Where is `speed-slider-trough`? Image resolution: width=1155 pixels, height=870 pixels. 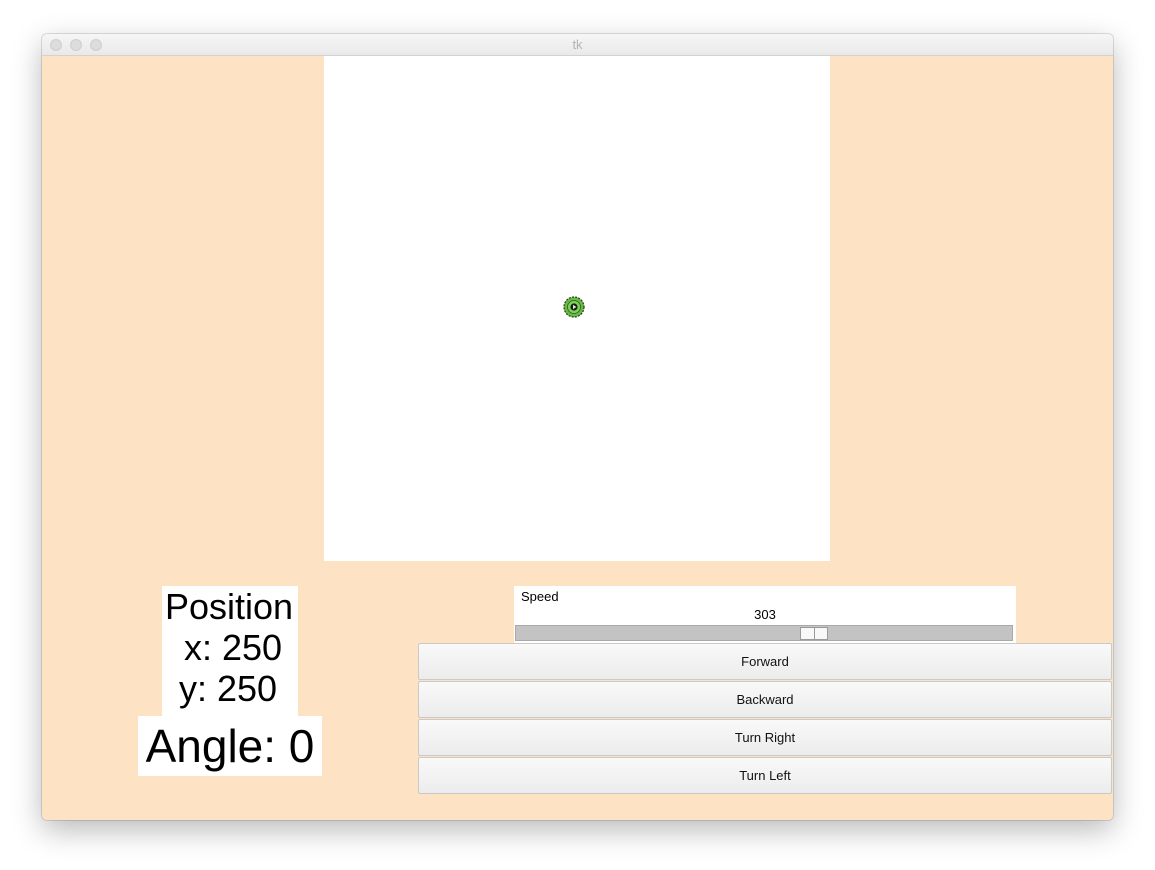 speed-slider-trough is located at coordinates (764, 633).